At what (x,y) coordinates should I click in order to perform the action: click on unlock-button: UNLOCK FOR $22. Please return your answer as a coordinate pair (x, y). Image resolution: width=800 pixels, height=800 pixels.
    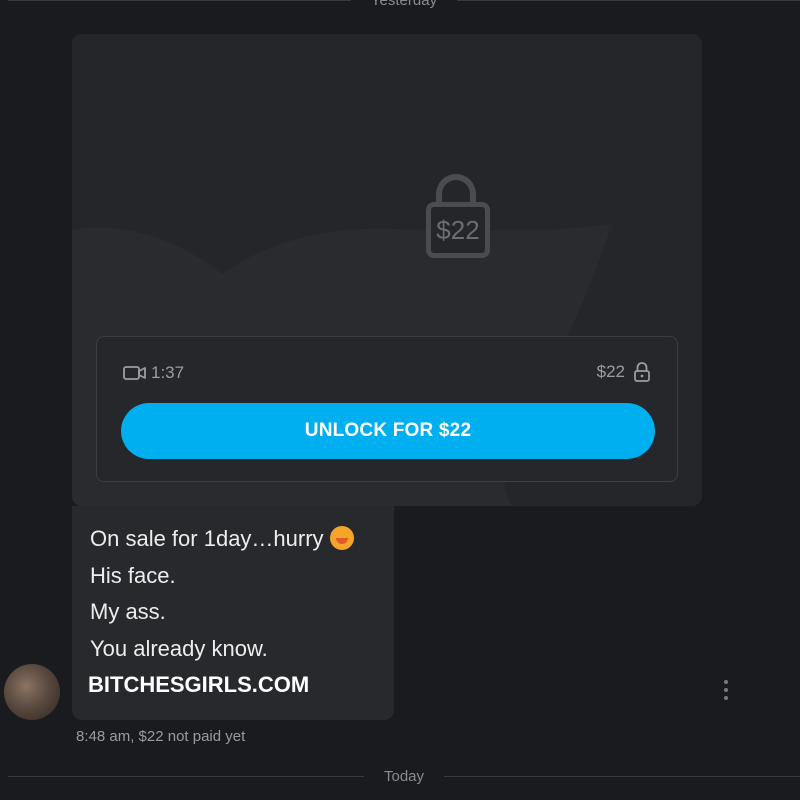
    Looking at the image, I should click on (388, 431).